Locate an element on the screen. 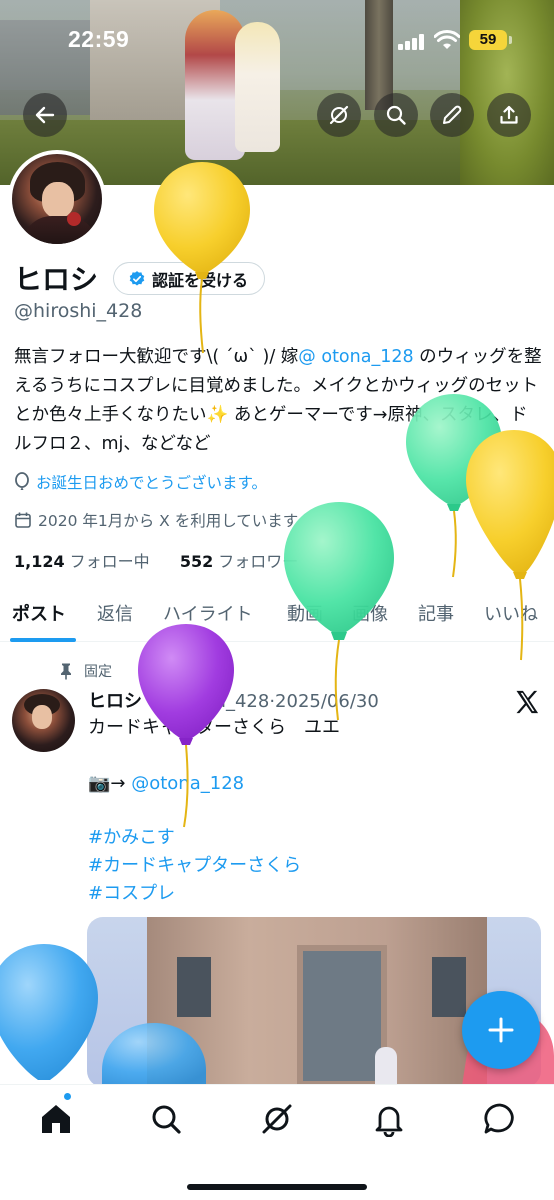 This screenshot has height=1200, width=554. home-icon is located at coordinates (56, 1119).